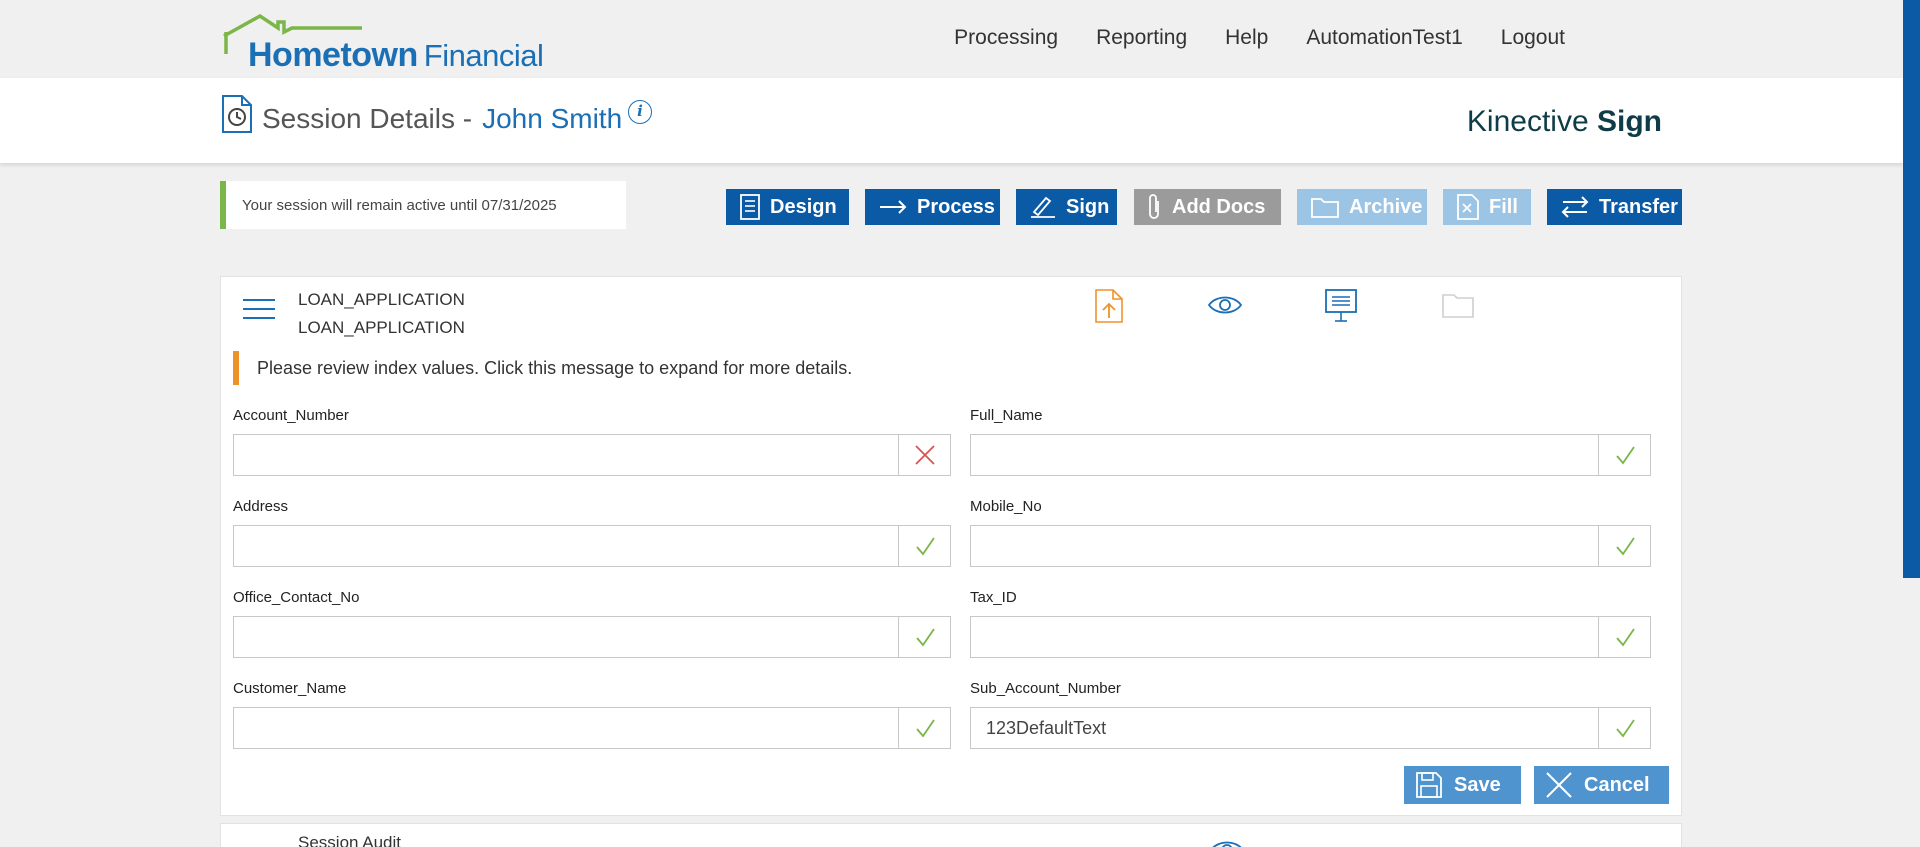 This screenshot has width=1920, height=847. What do you see at coordinates (1629, 121) in the screenshot?
I see `brand-bold: Sign` at bounding box center [1629, 121].